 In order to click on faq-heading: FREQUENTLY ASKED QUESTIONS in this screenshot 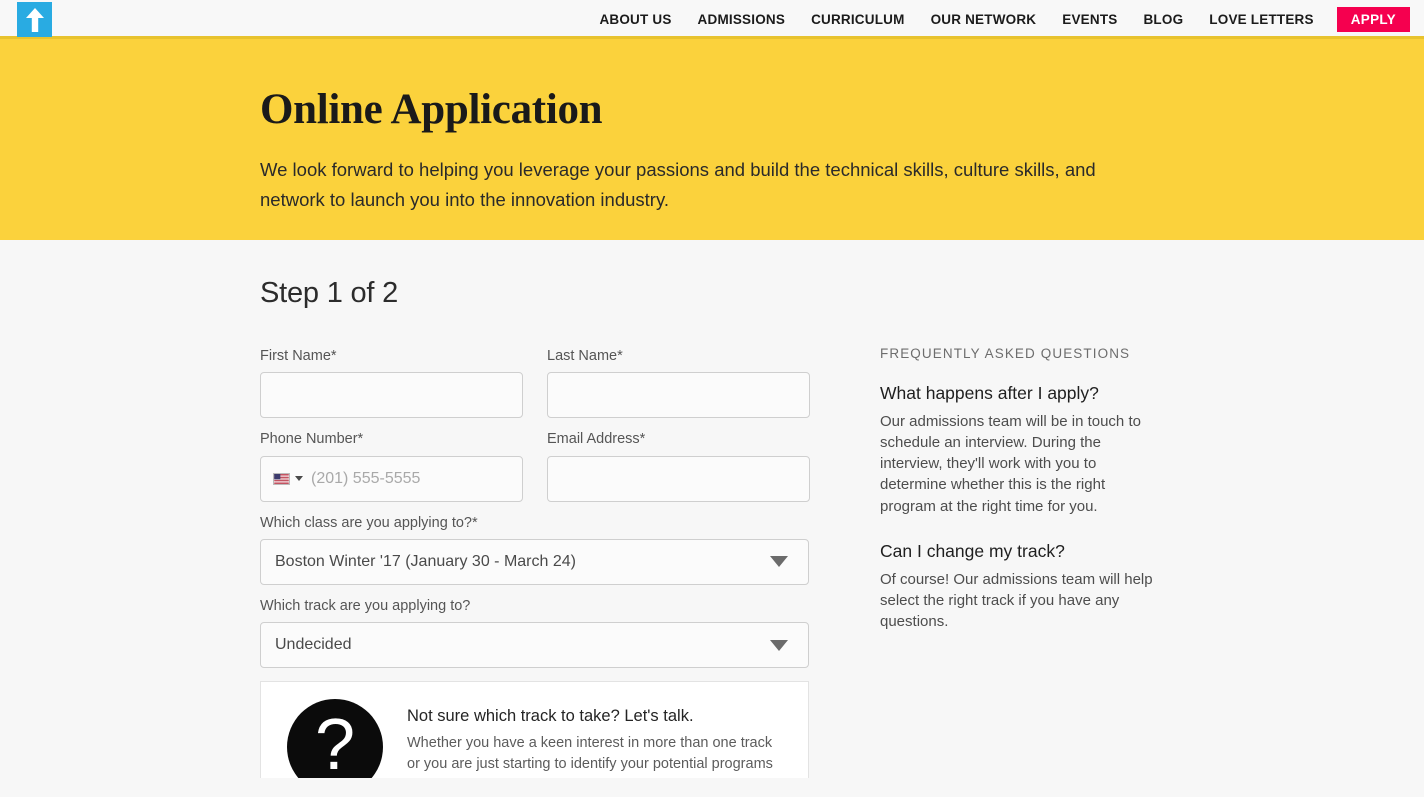, I will do `click(1005, 353)`.